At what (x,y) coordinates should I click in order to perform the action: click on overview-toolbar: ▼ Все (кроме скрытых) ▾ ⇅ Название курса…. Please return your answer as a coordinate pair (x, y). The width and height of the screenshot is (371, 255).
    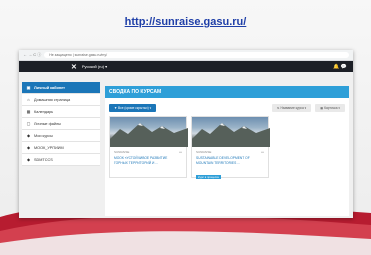
    Looking at the image, I should click on (227, 108).